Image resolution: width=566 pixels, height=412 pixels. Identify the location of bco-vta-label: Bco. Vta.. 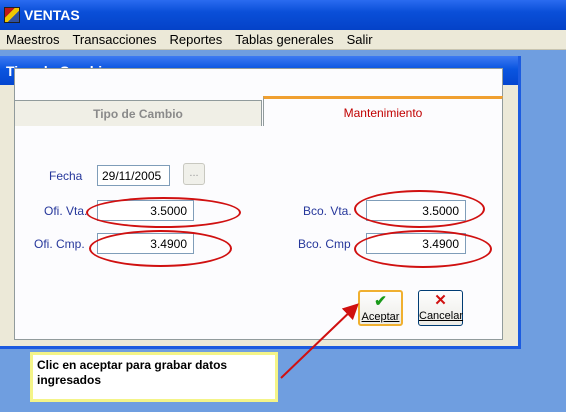
(327, 211).